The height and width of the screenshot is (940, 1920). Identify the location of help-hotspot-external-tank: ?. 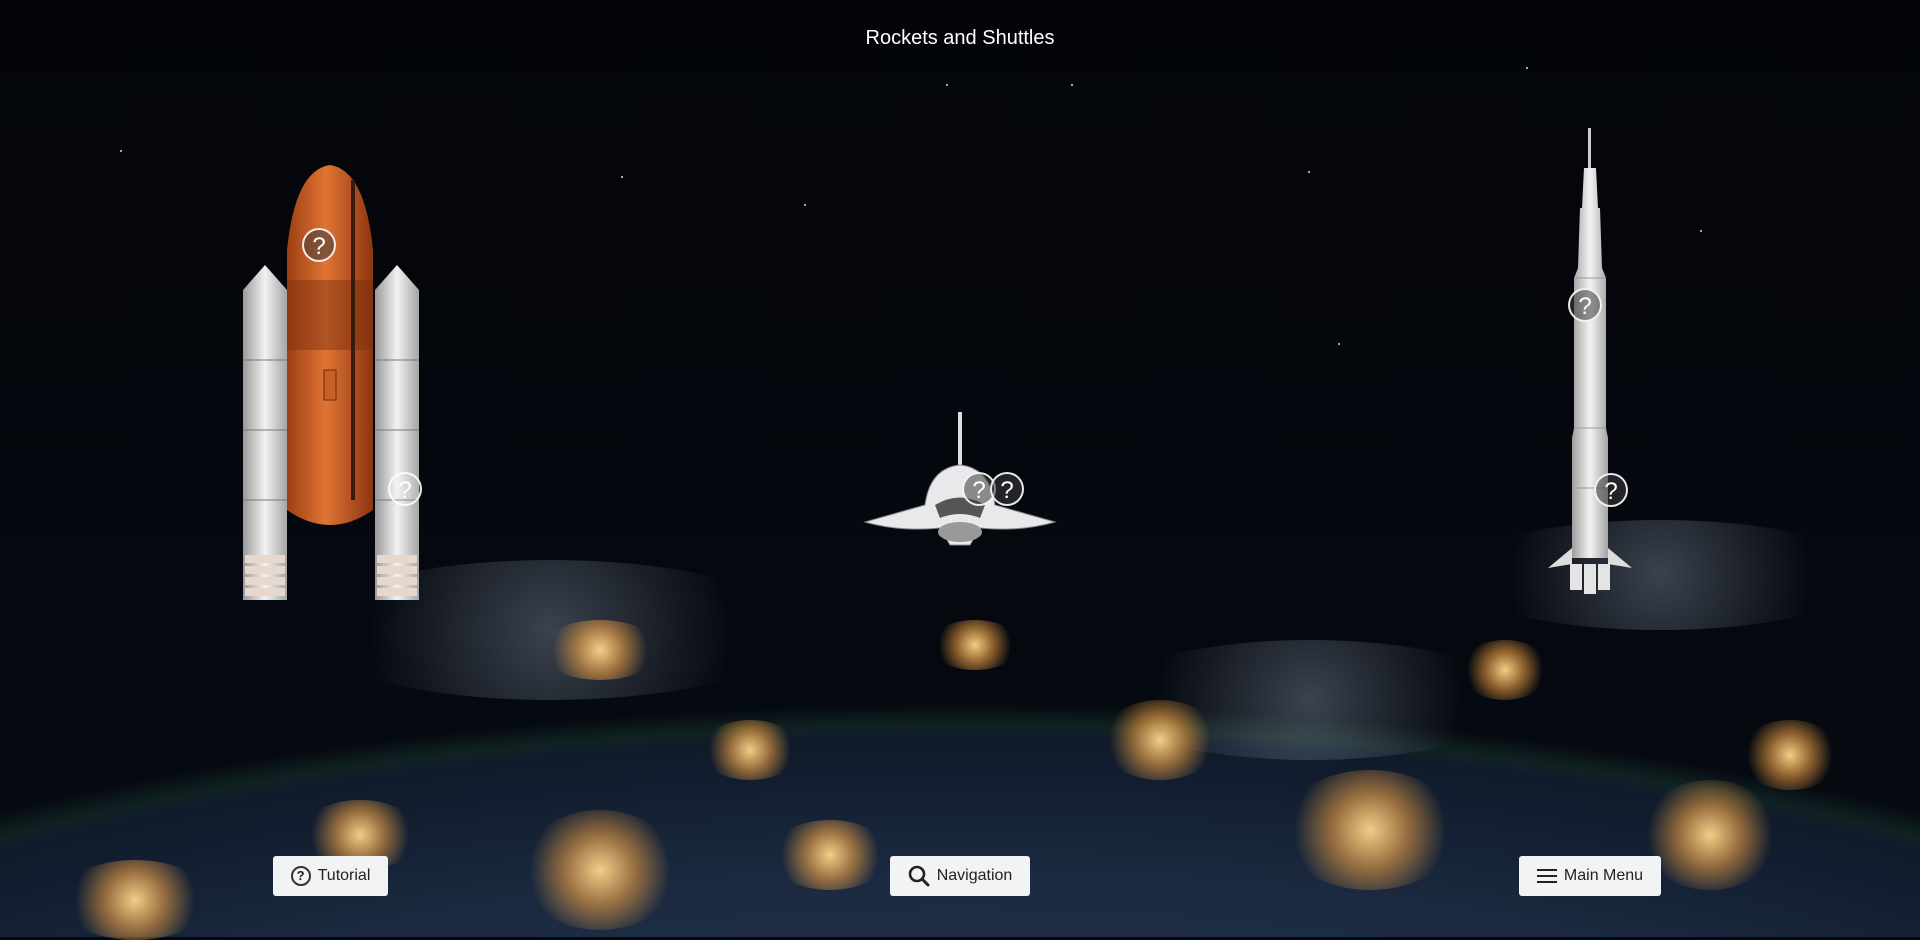
(319, 245).